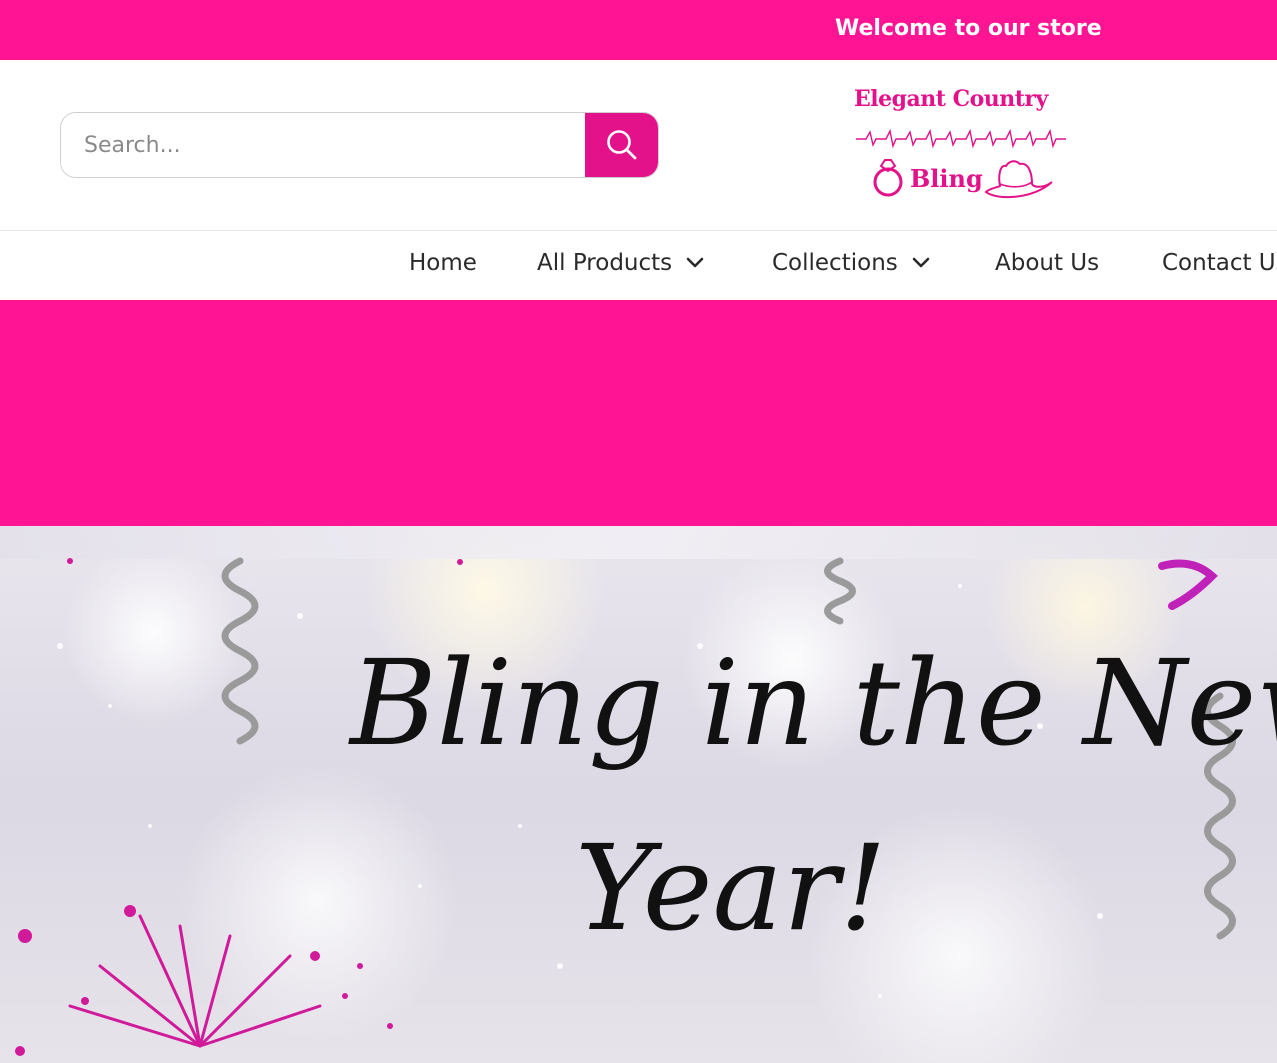  Describe the element at coordinates (813, 703) in the screenshot. I see `hero-line1: Bling in the New` at that location.